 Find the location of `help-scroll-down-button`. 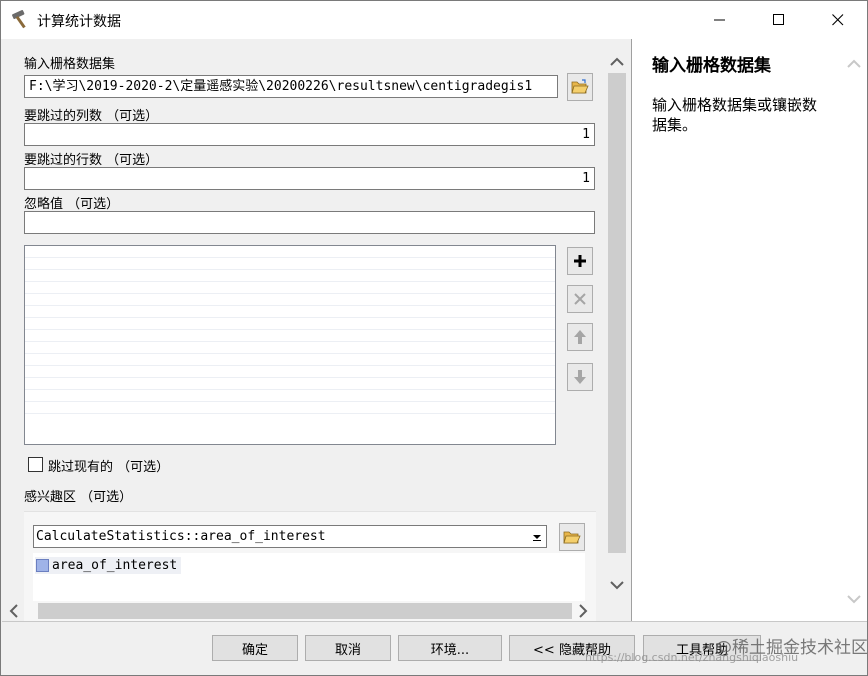

help-scroll-down-button is located at coordinates (854, 599).